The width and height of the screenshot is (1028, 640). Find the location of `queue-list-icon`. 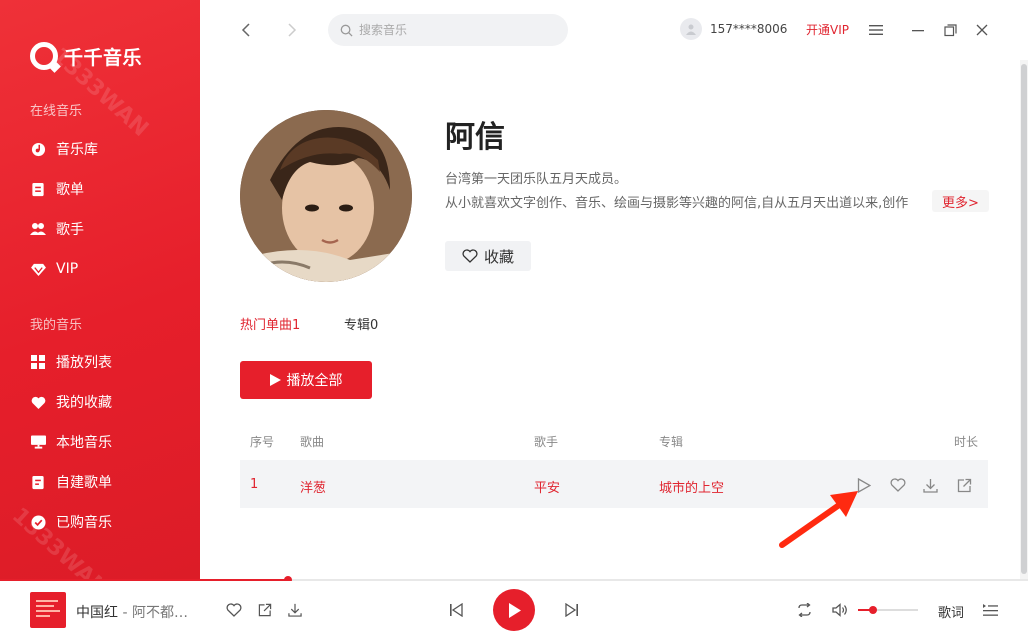

queue-list-icon is located at coordinates (990, 610).